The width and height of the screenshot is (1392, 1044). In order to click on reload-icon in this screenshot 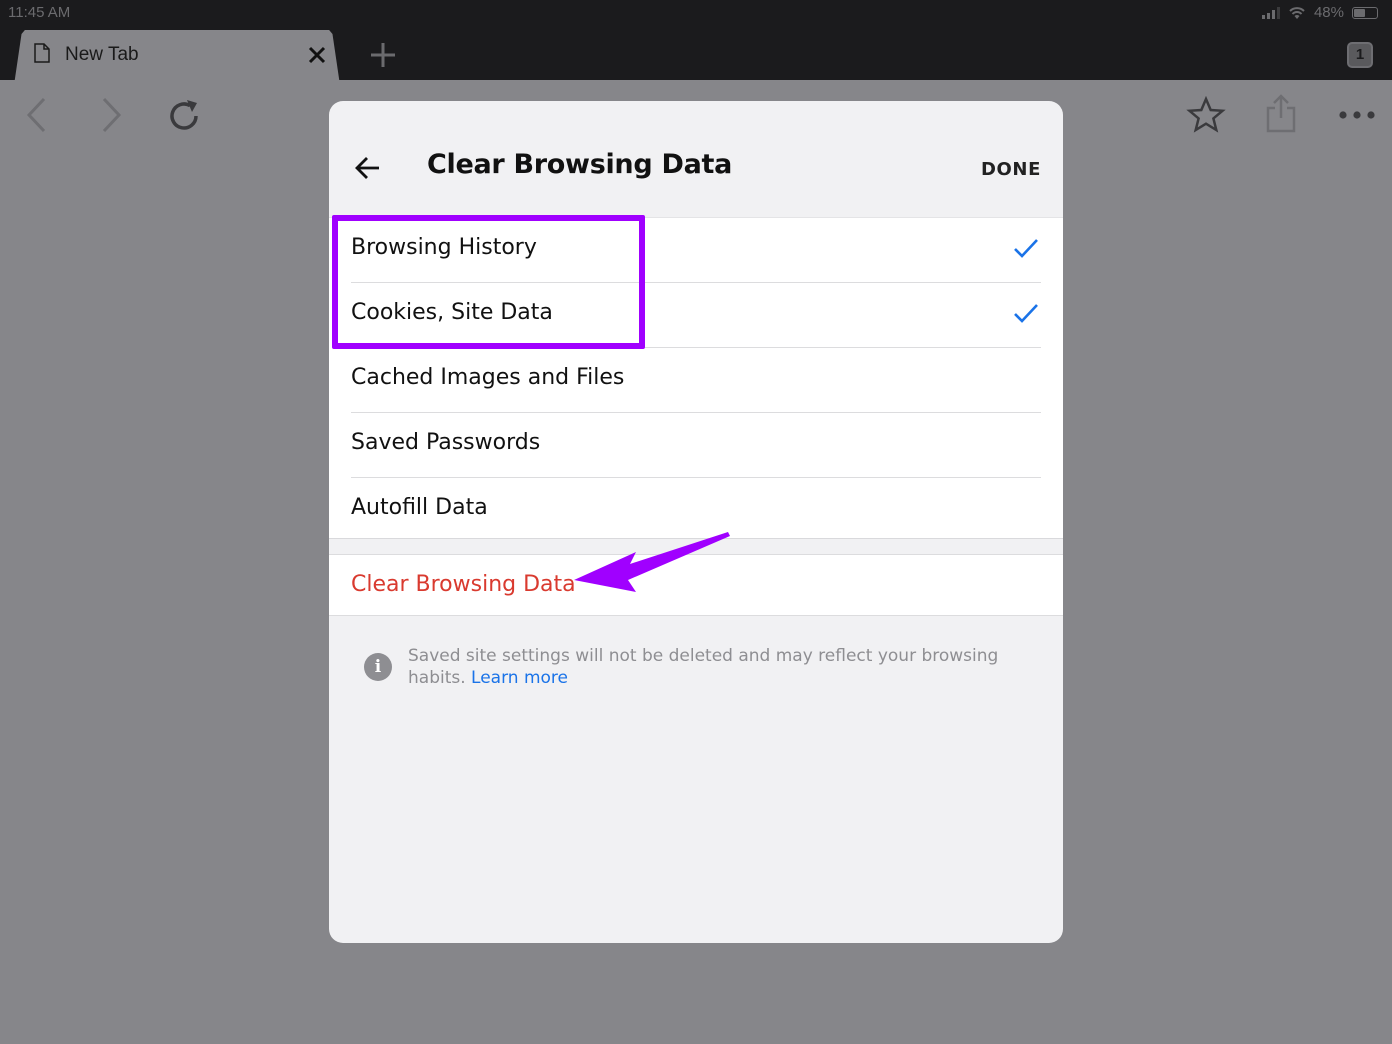, I will do `click(184, 116)`.